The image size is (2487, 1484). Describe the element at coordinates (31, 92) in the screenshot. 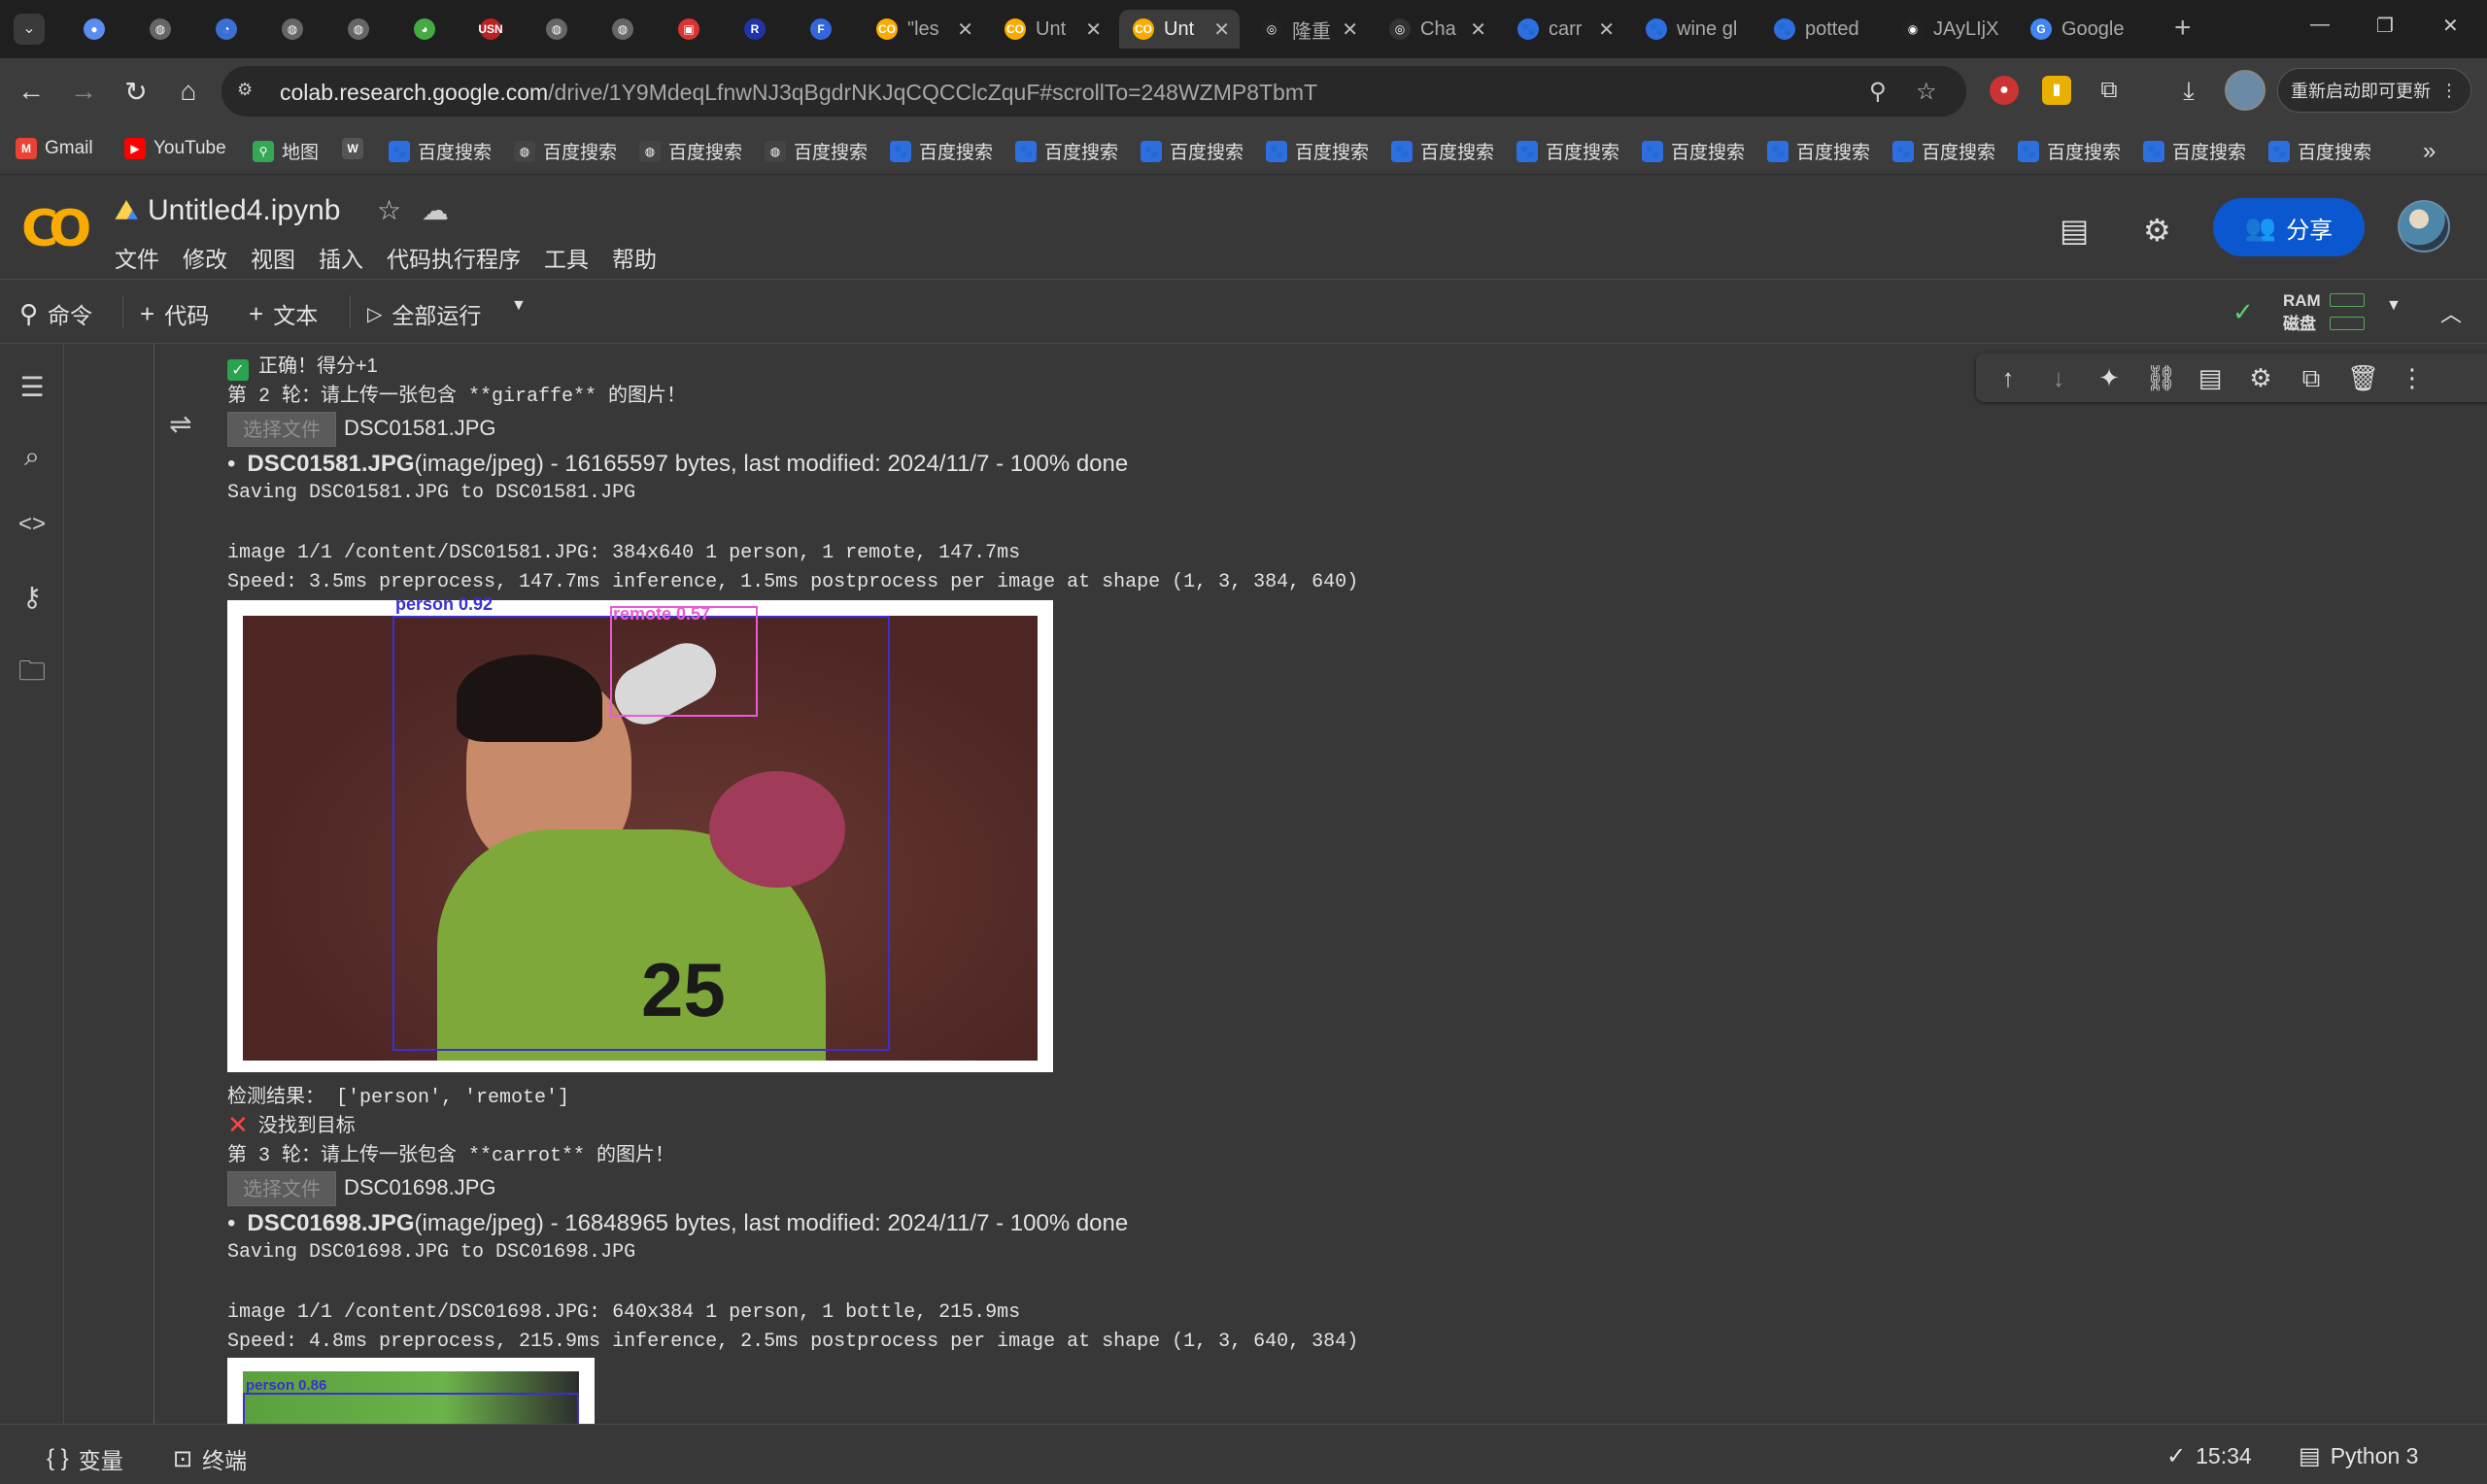

I see `back-arrow-icon: ←` at that location.